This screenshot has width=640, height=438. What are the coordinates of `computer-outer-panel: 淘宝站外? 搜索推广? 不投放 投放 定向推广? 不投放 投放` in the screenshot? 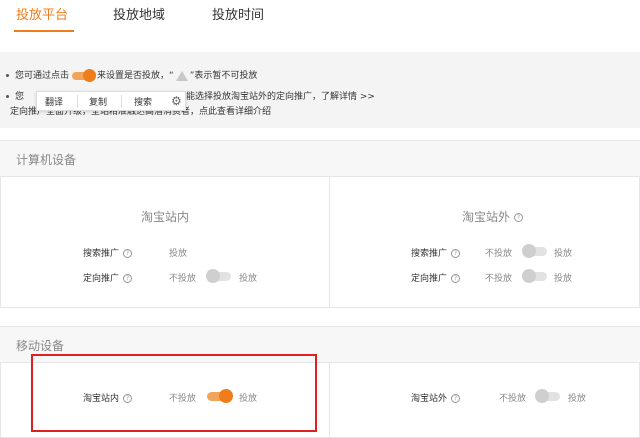 It's located at (484, 242).